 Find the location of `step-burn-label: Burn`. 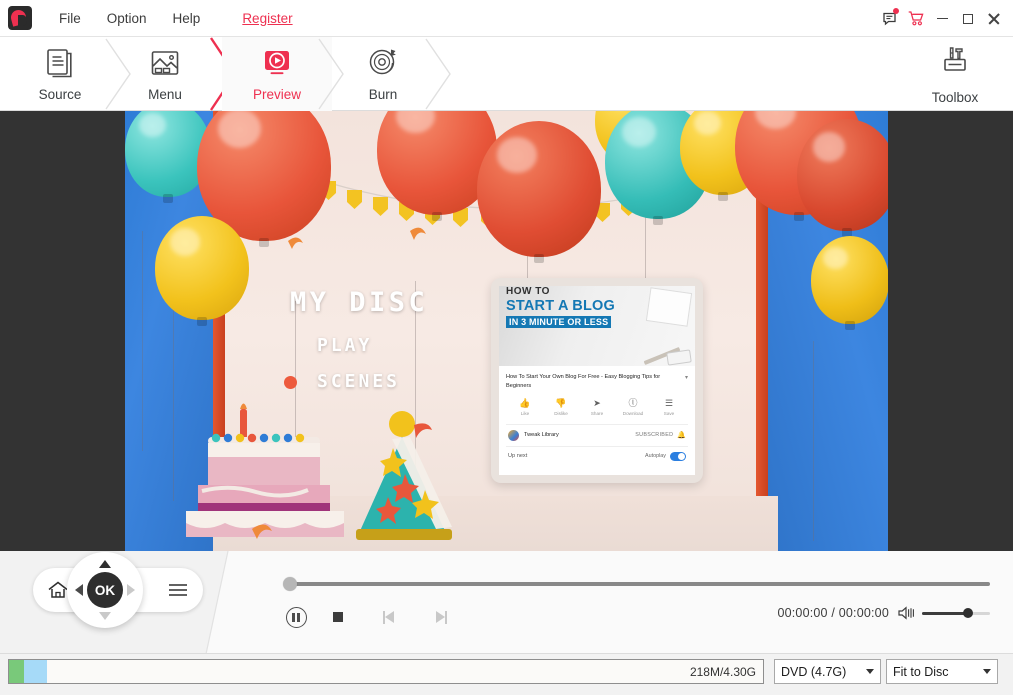

step-burn-label: Burn is located at coordinates (383, 94).